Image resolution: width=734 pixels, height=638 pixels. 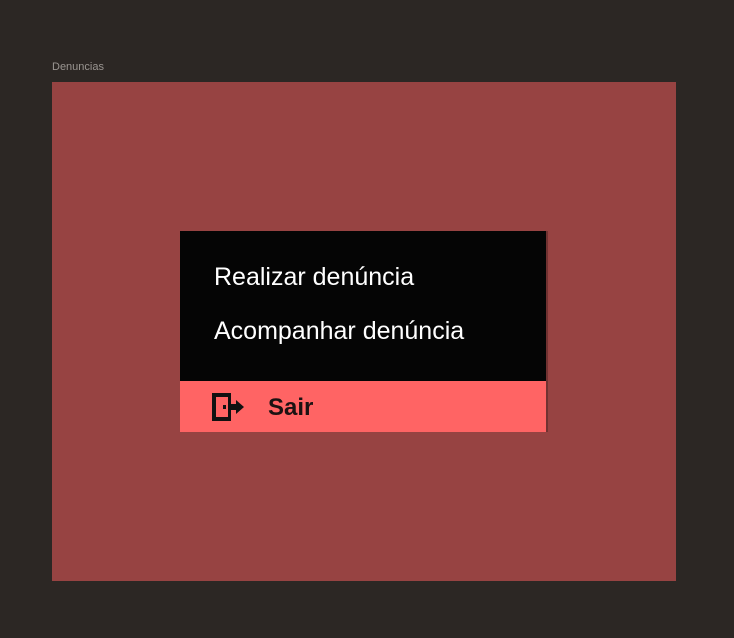 What do you see at coordinates (228, 407) in the screenshot?
I see `exit-door-icon` at bounding box center [228, 407].